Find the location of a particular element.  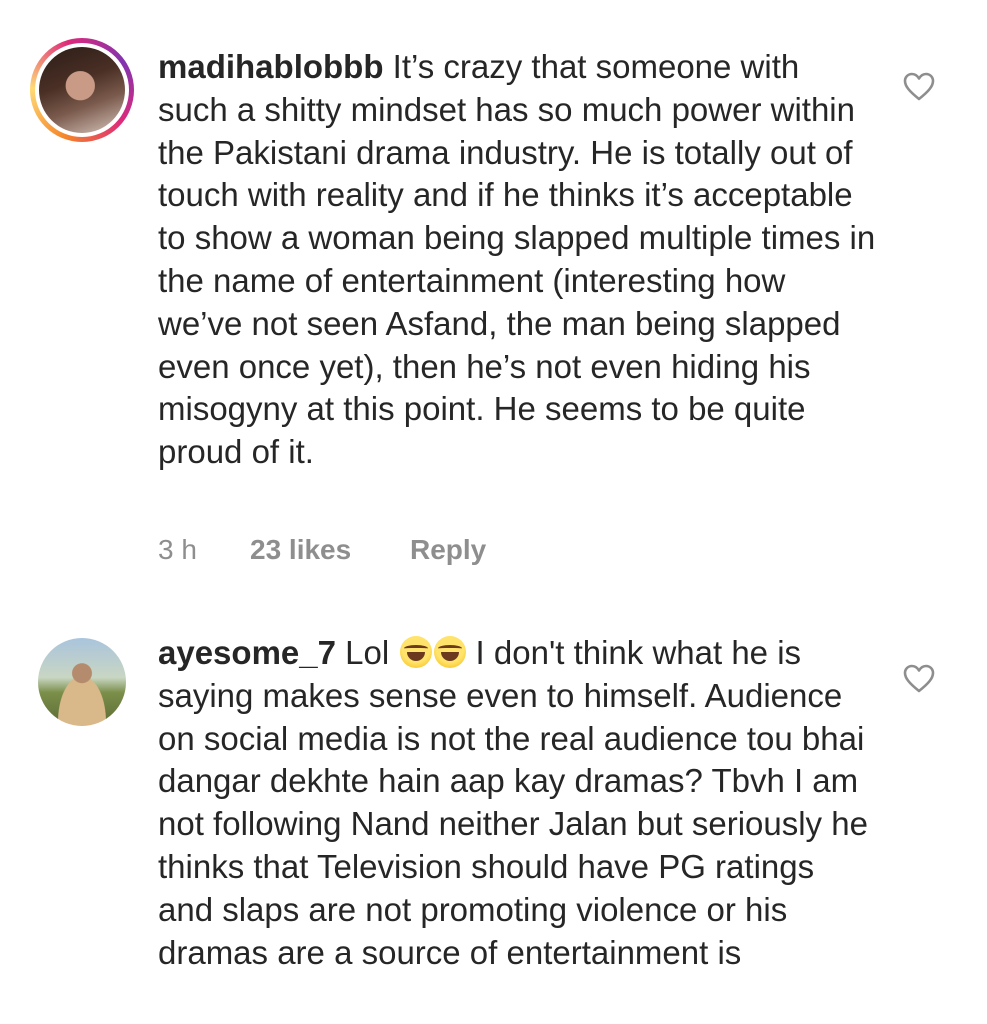

comment-body-start: Lol is located at coordinates (367, 652).